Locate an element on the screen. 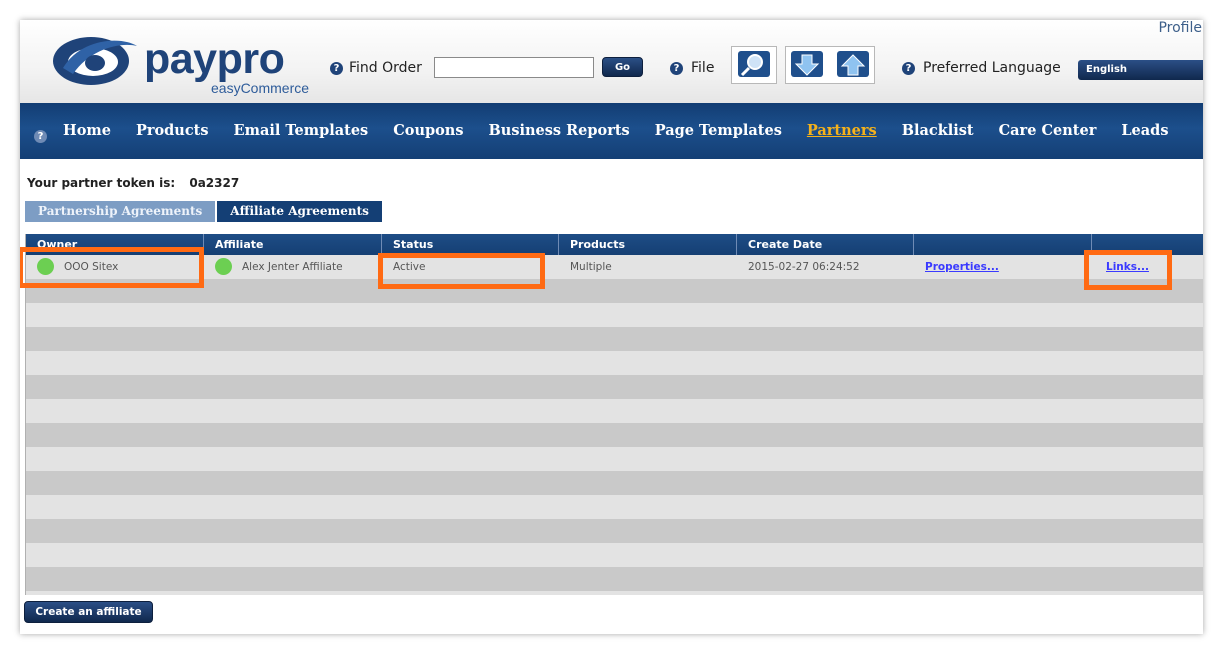 The height and width of the screenshot is (655, 1223). create-date-cell: 2015-02-27 06:24:52 is located at coordinates (804, 267).